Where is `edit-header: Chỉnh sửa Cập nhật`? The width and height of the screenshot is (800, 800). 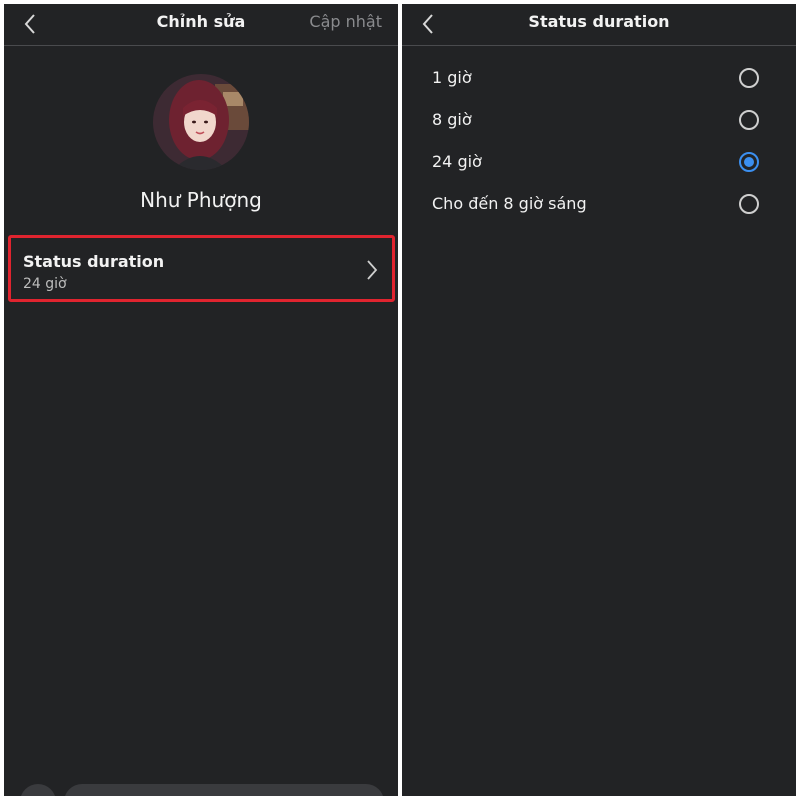 edit-header: Chỉnh sửa Cập nhật is located at coordinates (201, 25).